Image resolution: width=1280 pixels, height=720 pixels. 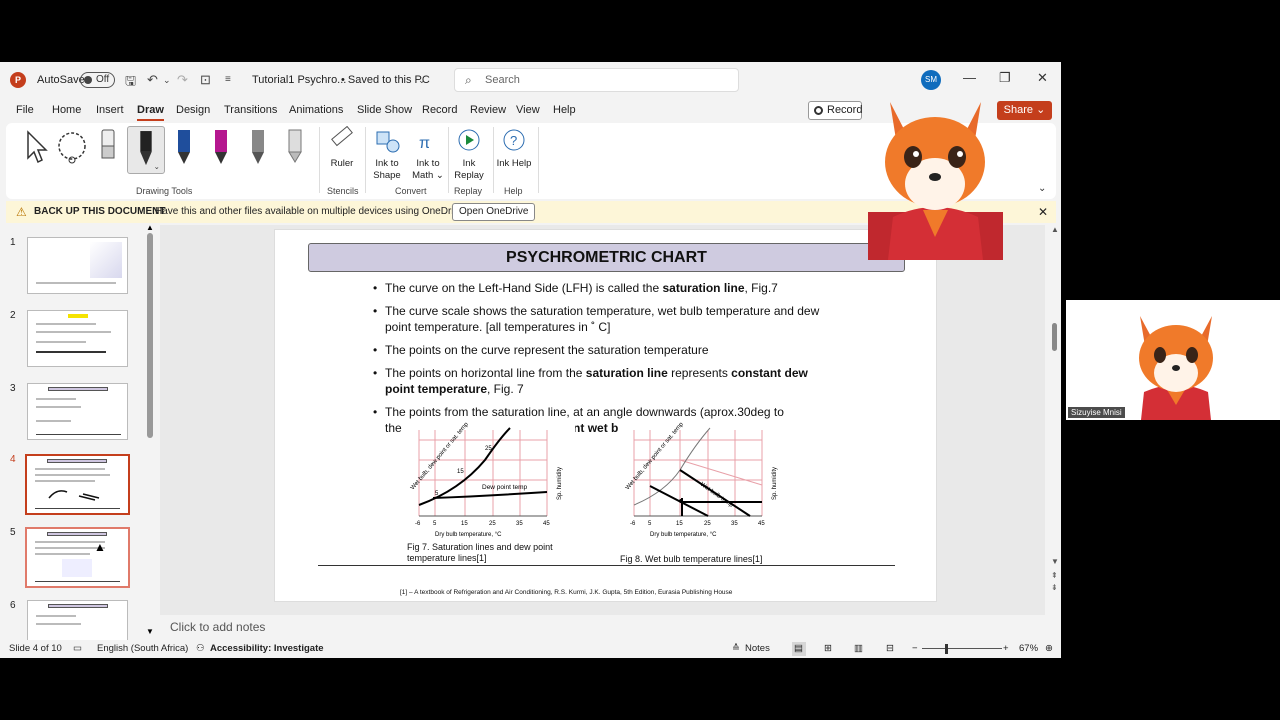 What do you see at coordinates (962, 648) in the screenshot?
I see `zoom-slider` at bounding box center [962, 648].